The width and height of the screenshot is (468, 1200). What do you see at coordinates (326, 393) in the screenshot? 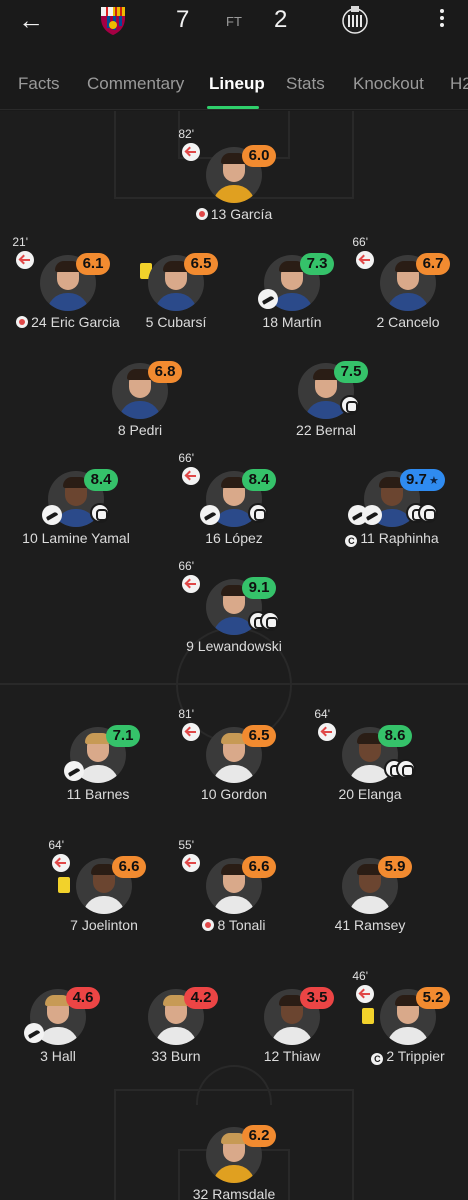
I see `player-card: 7.5 22 Bernal` at bounding box center [326, 393].